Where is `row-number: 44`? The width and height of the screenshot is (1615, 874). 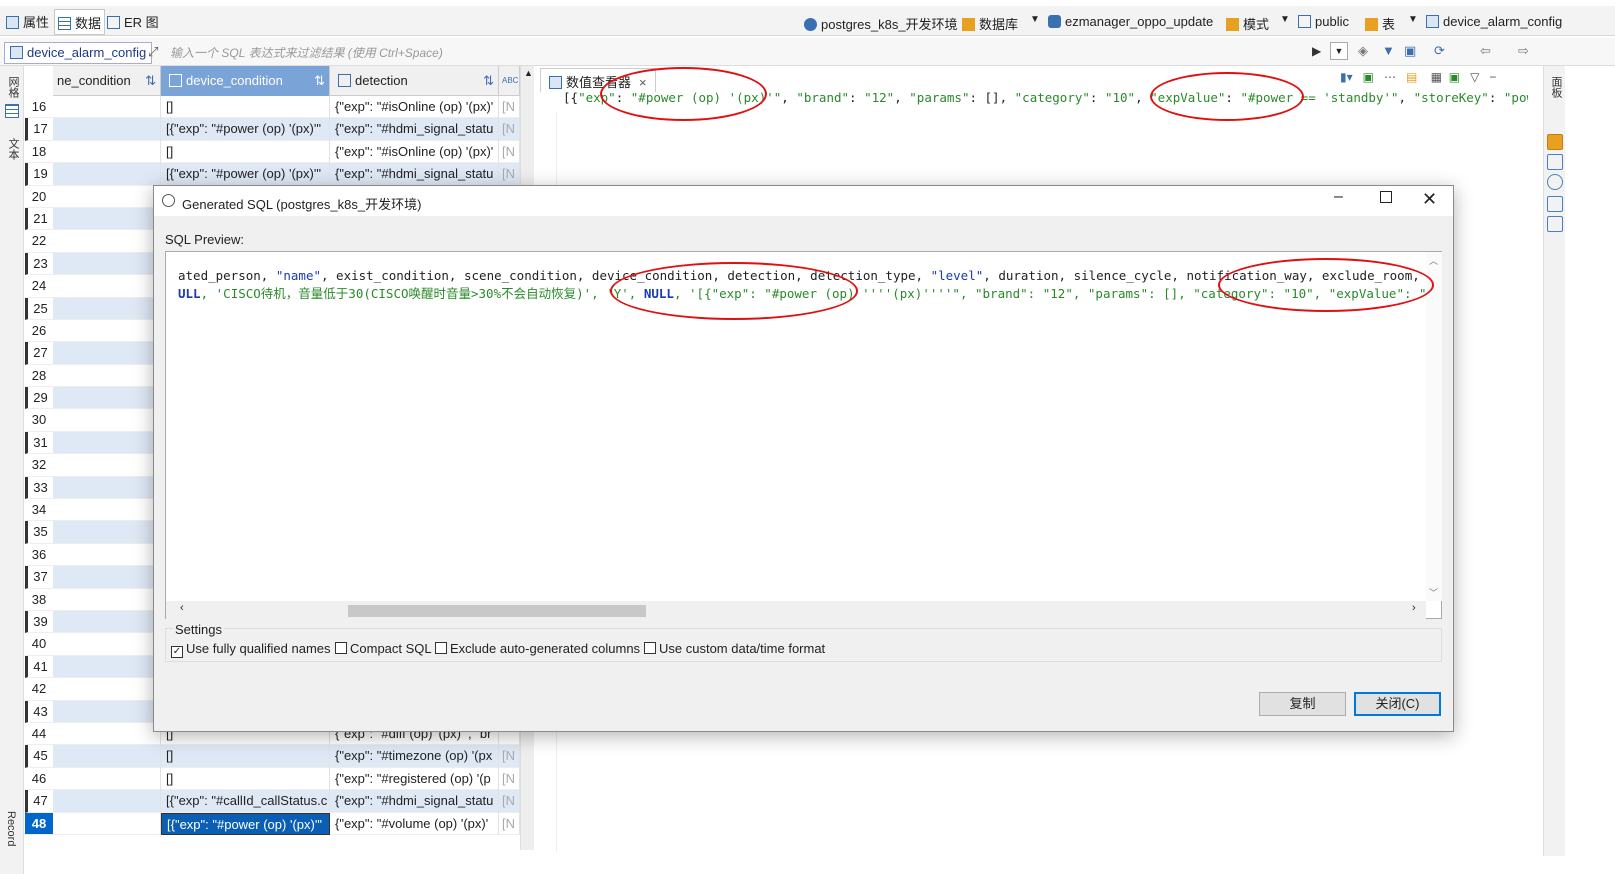 row-number: 44 is located at coordinates (39, 734).